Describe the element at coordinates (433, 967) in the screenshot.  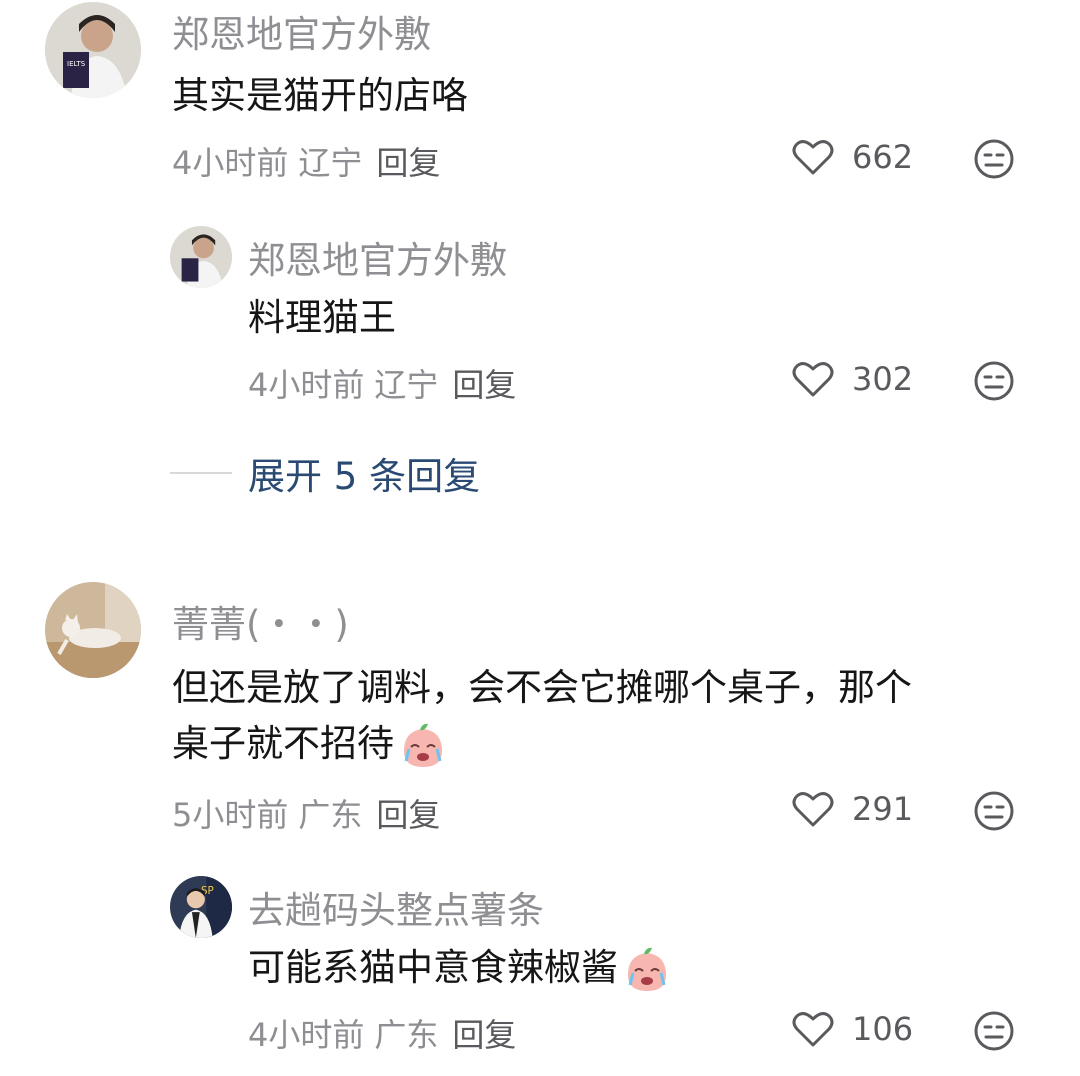
I see `comment-text-line: 可能系猫中意食辣椒酱` at that location.